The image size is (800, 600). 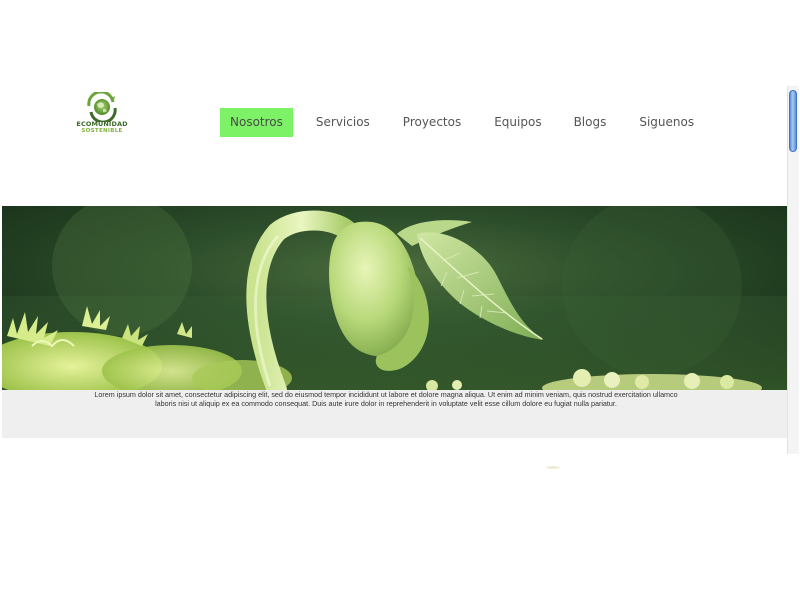 What do you see at coordinates (793, 270) in the screenshot?
I see `vertical-scrollbar` at bounding box center [793, 270].